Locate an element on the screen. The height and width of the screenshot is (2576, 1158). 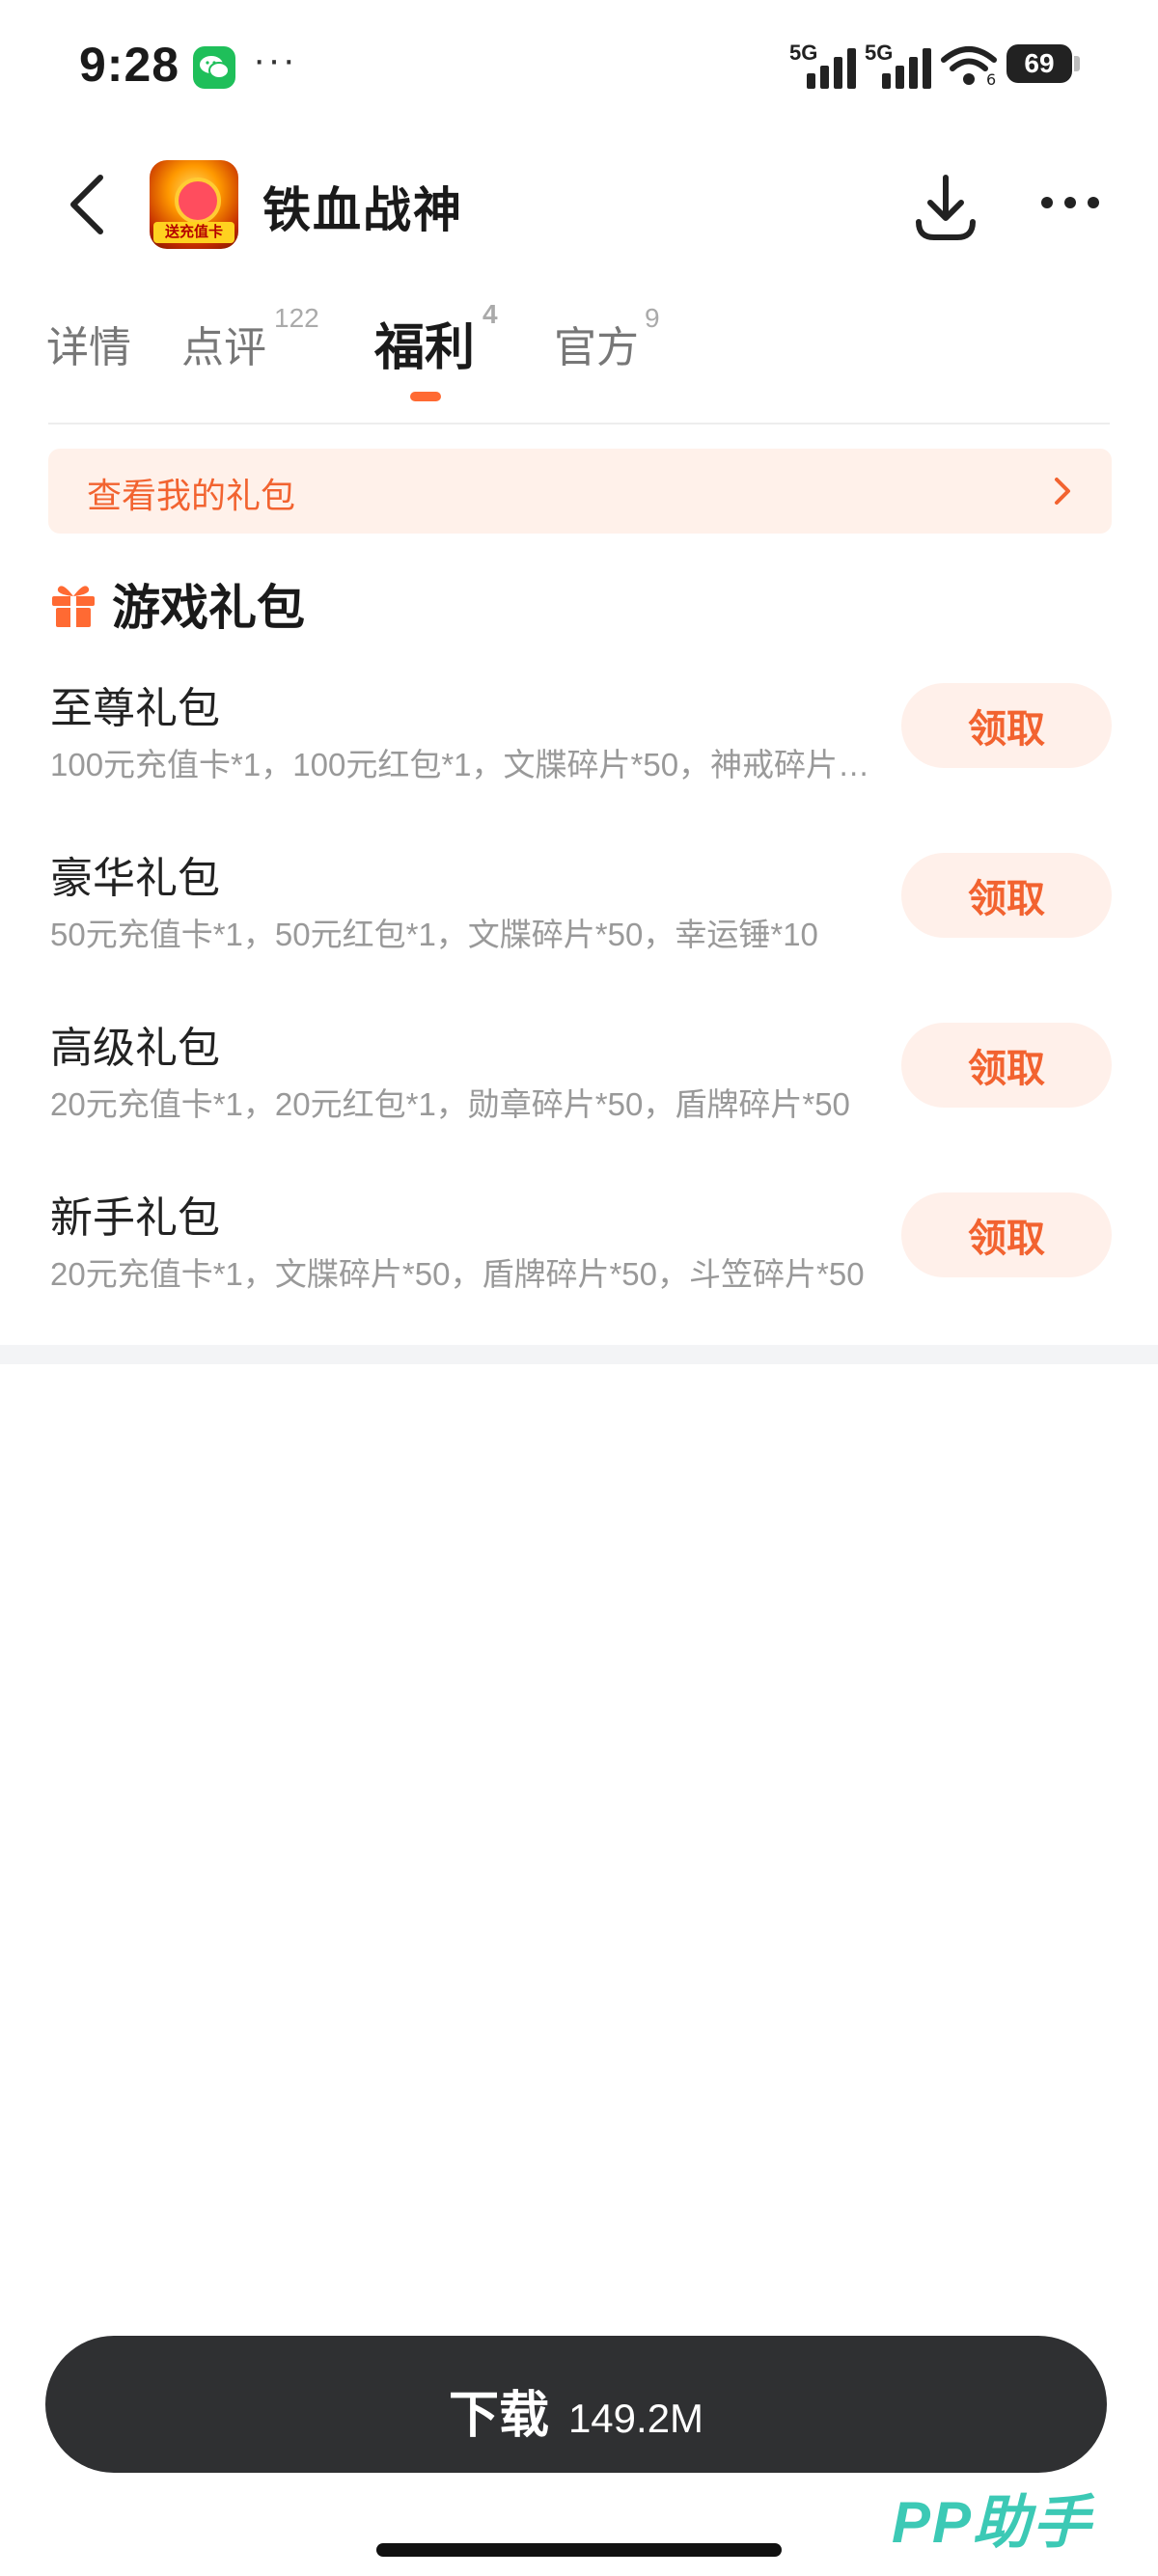
tab-label: 福利 is located at coordinates (425, 348).